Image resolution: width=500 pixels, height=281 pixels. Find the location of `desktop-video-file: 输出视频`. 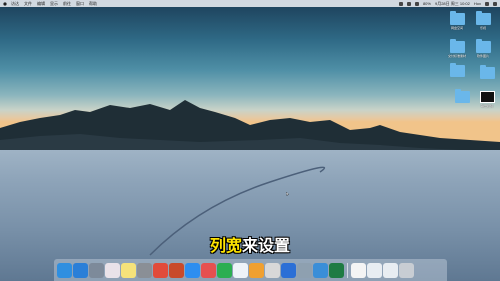

desktop-video-file: 输出视频 is located at coordinates (486, 99).